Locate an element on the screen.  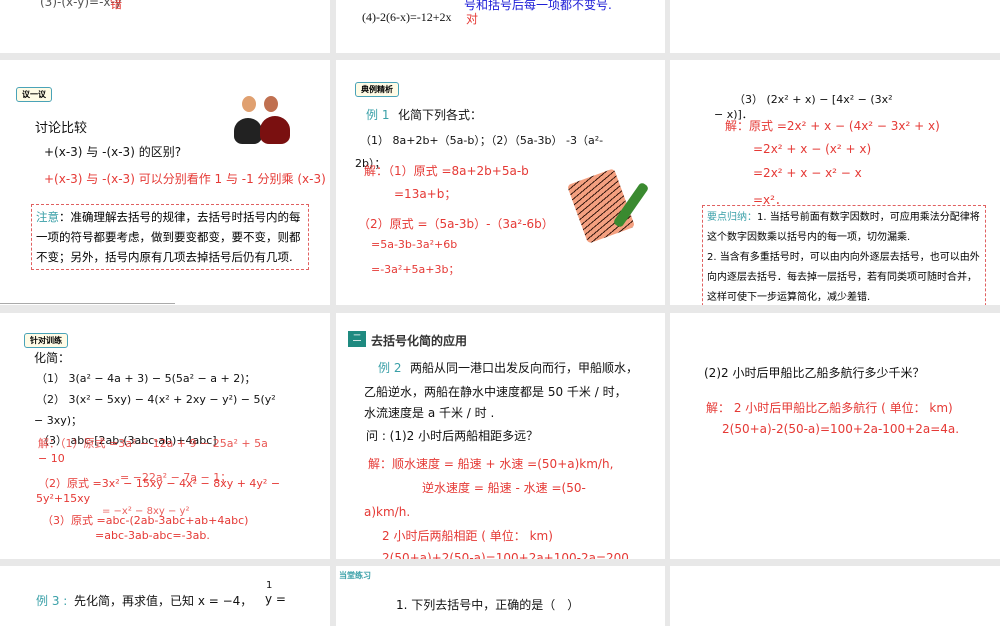
fraction-numerator: 1 is located at coordinates (269, 585).